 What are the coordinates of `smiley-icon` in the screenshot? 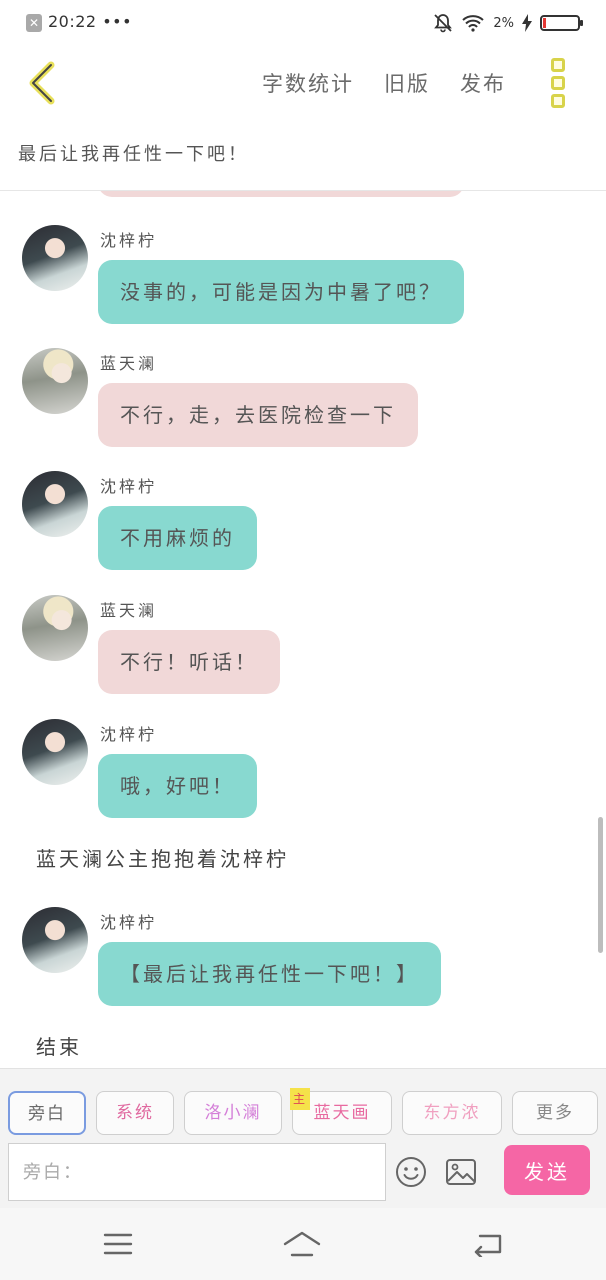 It's located at (411, 1172).